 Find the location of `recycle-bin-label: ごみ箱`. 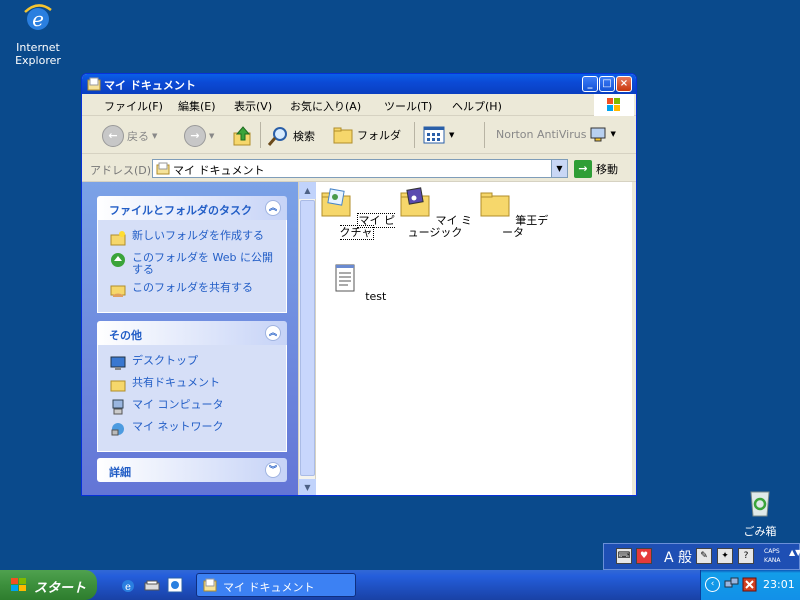

recycle-bin-label: ごみ箱 is located at coordinates (760, 531).